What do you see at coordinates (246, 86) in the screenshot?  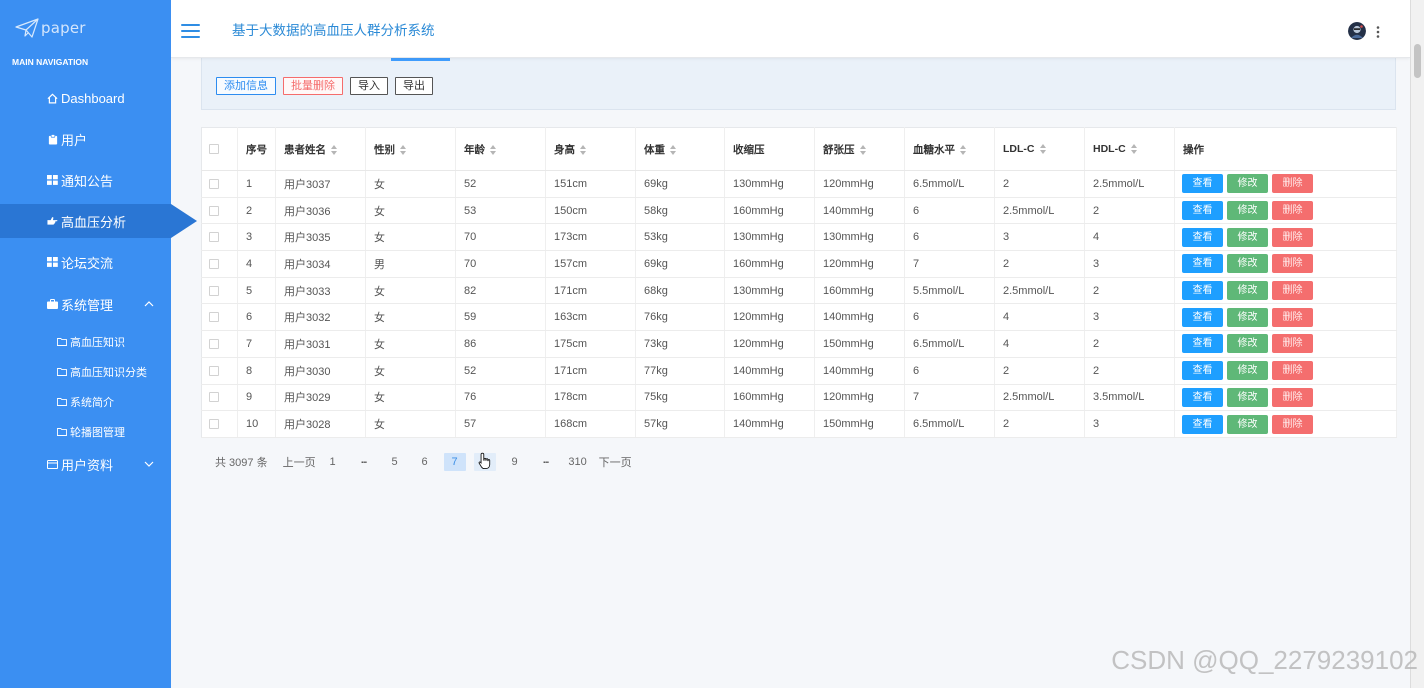 I see `add-info-button: 添加信息` at bounding box center [246, 86].